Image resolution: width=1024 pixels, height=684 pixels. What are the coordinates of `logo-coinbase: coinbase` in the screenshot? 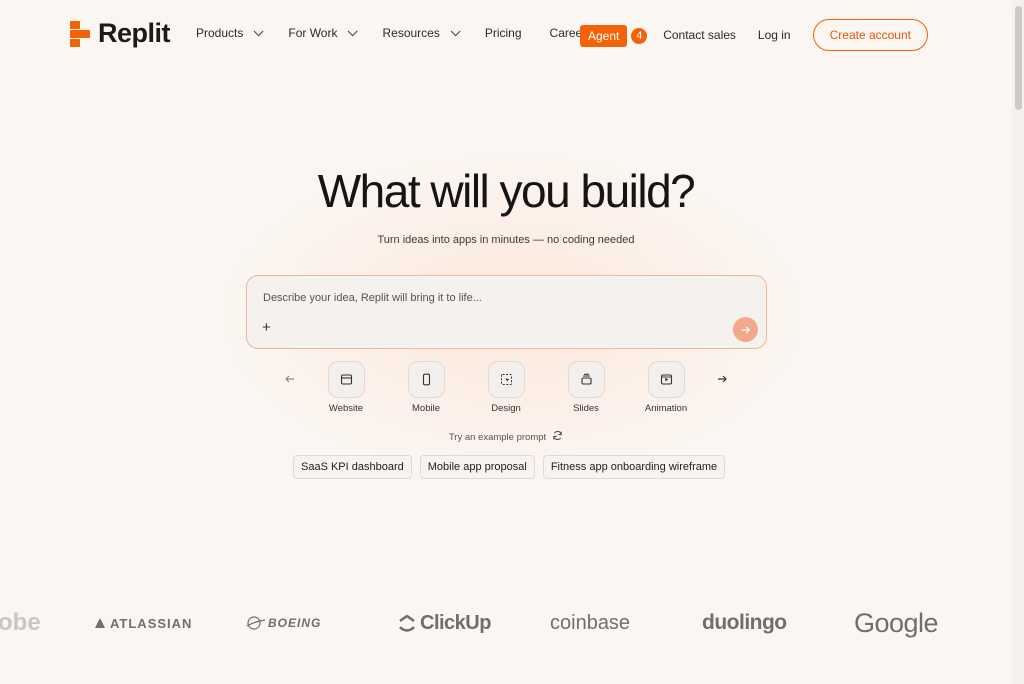 It's located at (590, 622).